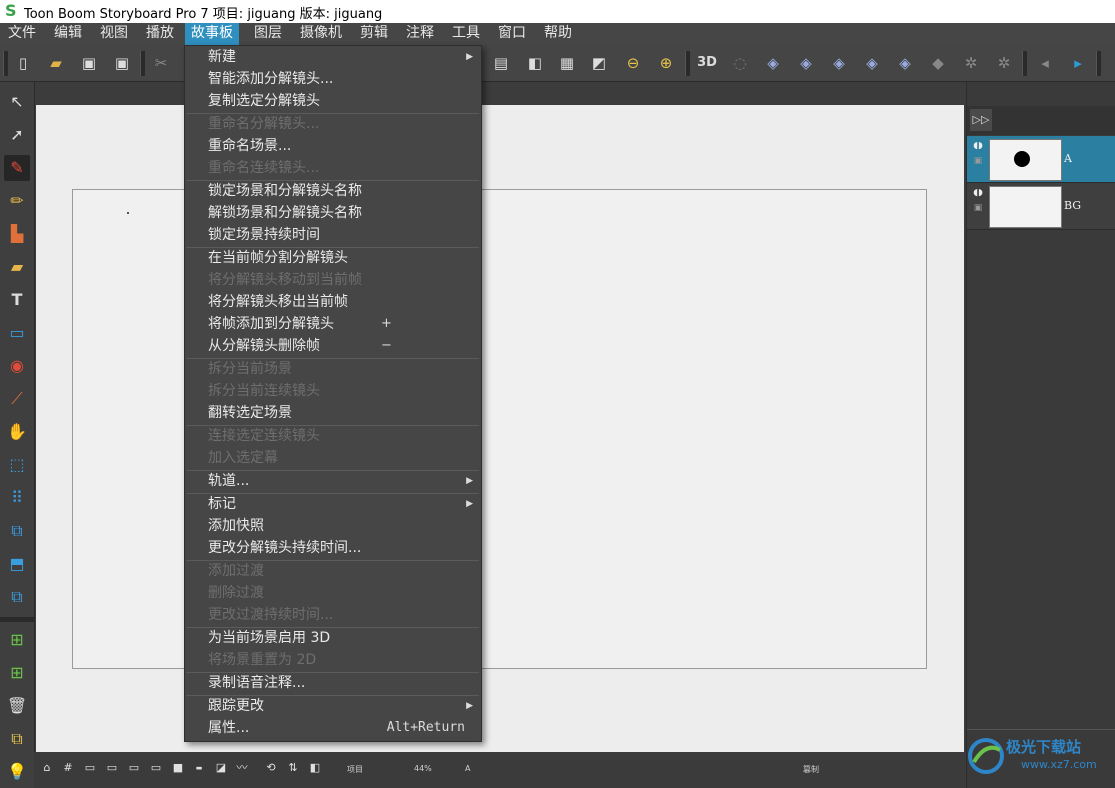 The height and width of the screenshot is (788, 1115). What do you see at coordinates (333, 101) in the screenshot?
I see `menu-item-duplicate-panel: 复制选定分解镜头` at bounding box center [333, 101].